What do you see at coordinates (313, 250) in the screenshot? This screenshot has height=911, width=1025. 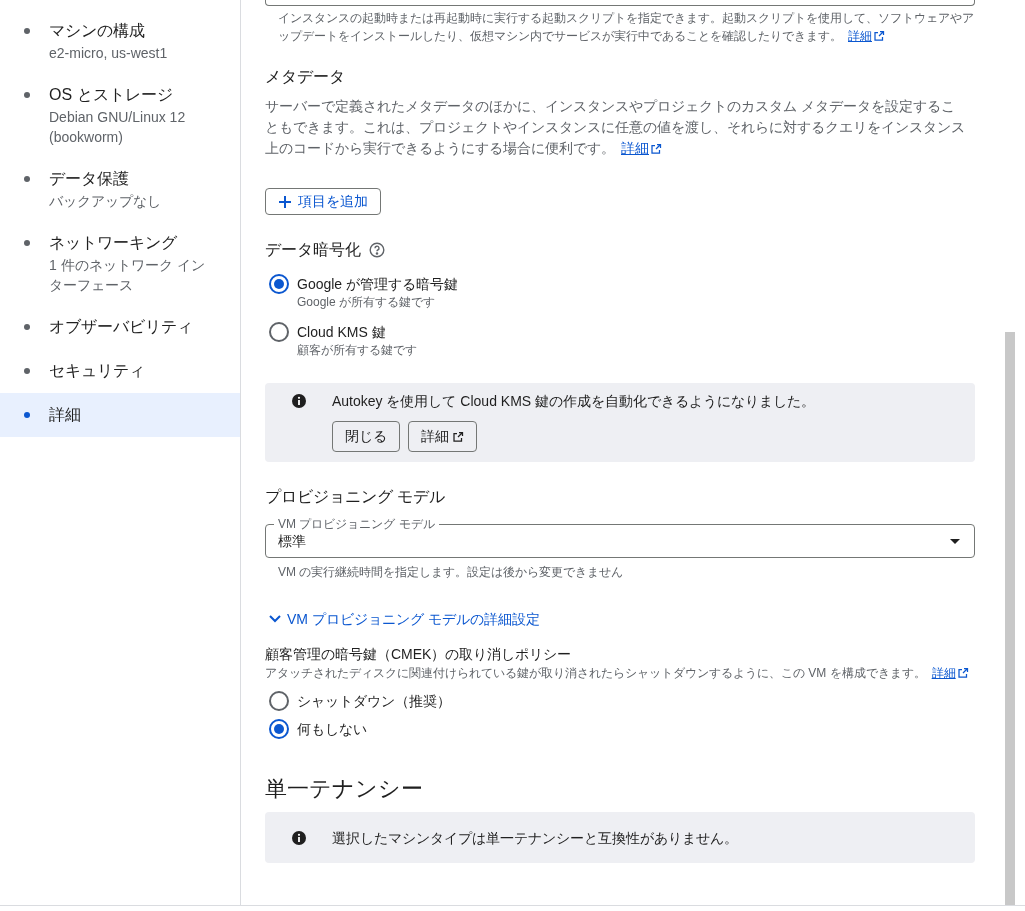 I see `section-heading: データ暗号化` at bounding box center [313, 250].